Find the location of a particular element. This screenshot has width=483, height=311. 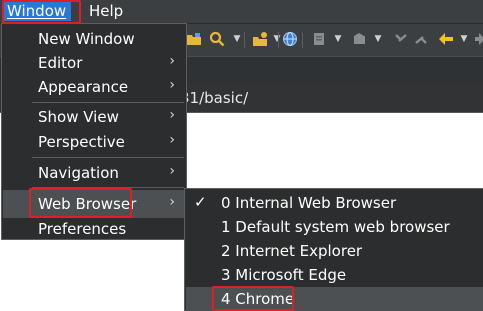

menu-item-label: Perspective is located at coordinates (81, 142).